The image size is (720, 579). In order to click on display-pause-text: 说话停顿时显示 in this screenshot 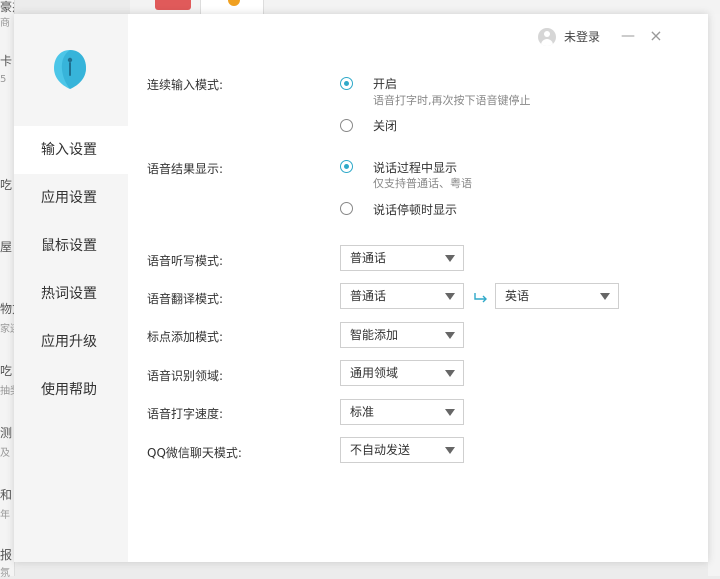, I will do `click(415, 209)`.